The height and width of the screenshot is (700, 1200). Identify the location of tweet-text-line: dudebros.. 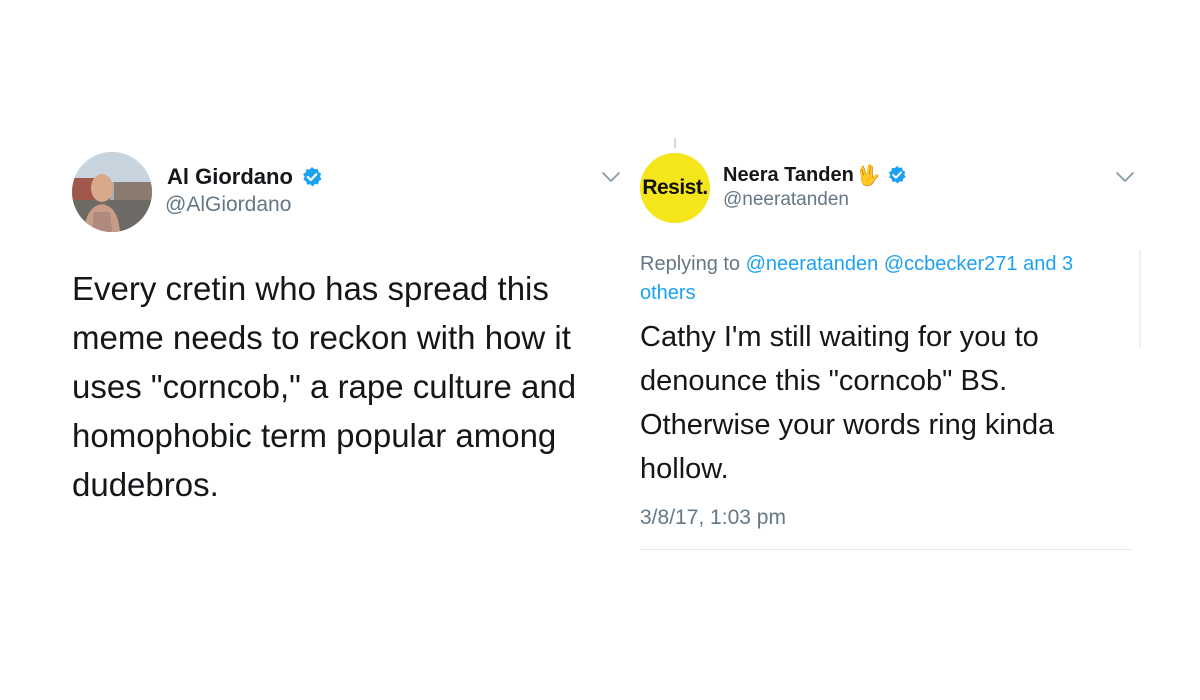
(145, 484).